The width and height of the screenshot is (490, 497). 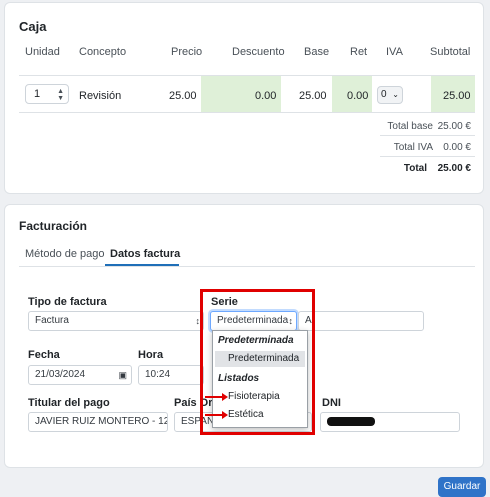 What do you see at coordinates (44, 355) in the screenshot?
I see `fecha-label: Fecha` at bounding box center [44, 355].